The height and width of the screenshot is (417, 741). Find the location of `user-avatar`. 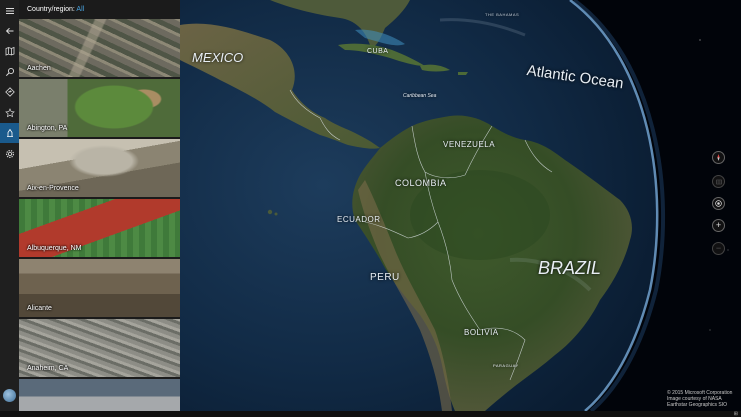

user-avatar is located at coordinates (9, 395).